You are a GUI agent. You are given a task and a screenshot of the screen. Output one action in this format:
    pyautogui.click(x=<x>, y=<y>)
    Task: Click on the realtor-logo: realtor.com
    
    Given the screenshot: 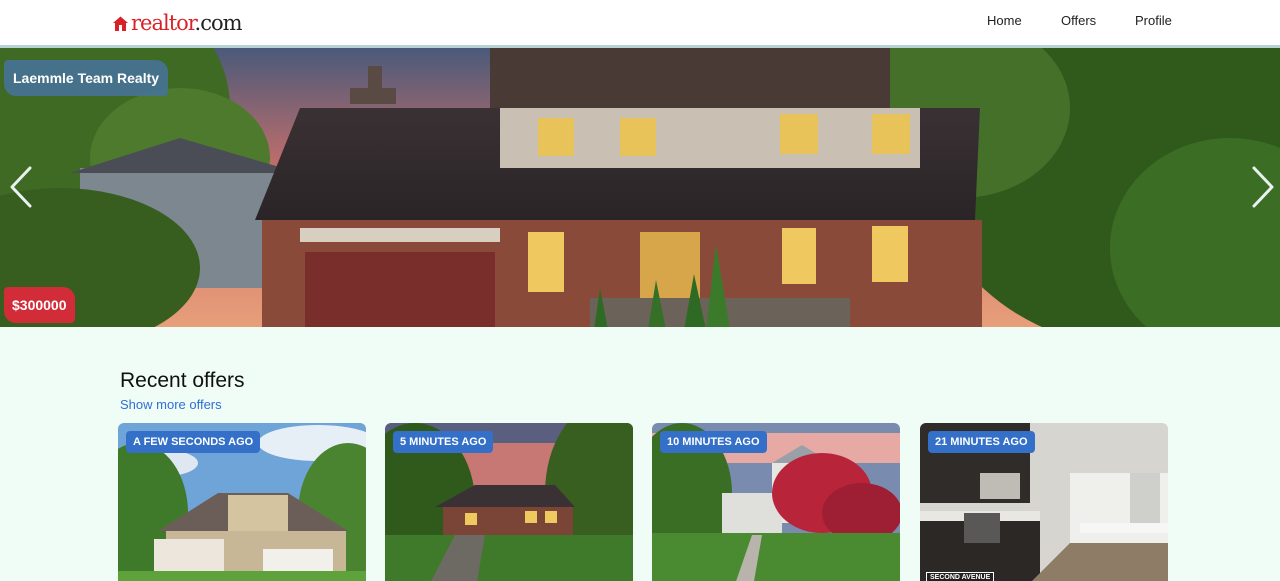 What is the action you would take?
    pyautogui.click(x=177, y=22)
    